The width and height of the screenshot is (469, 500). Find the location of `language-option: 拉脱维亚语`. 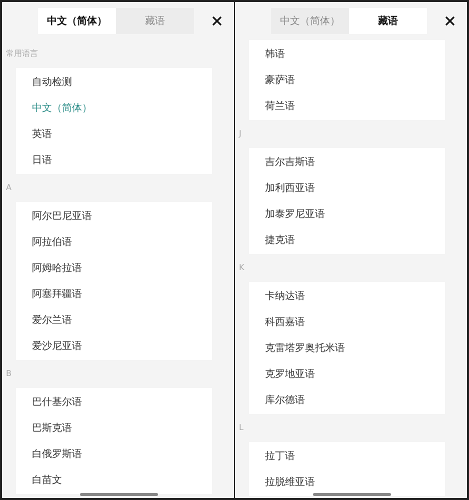

language-option: 拉脱维亚语 is located at coordinates (290, 482).